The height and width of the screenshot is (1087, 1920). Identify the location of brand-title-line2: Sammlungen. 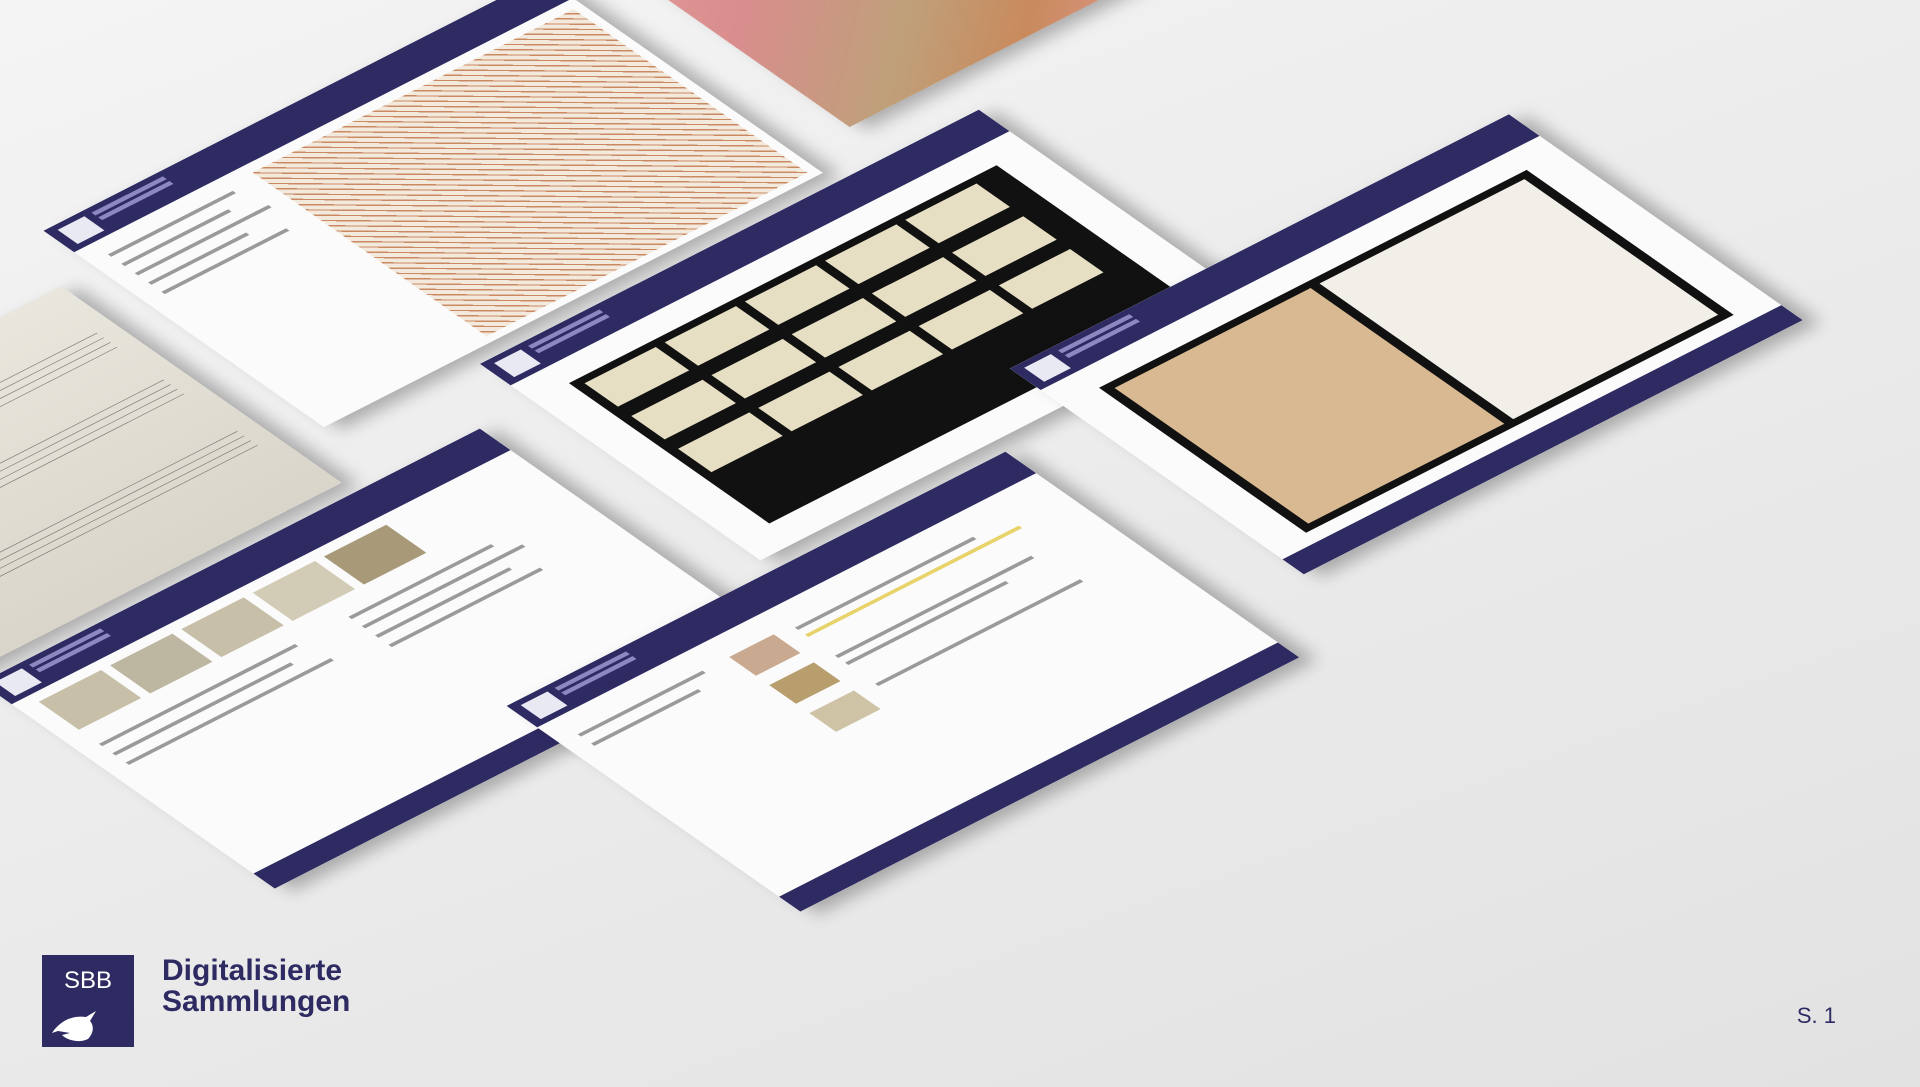
(256, 1001).